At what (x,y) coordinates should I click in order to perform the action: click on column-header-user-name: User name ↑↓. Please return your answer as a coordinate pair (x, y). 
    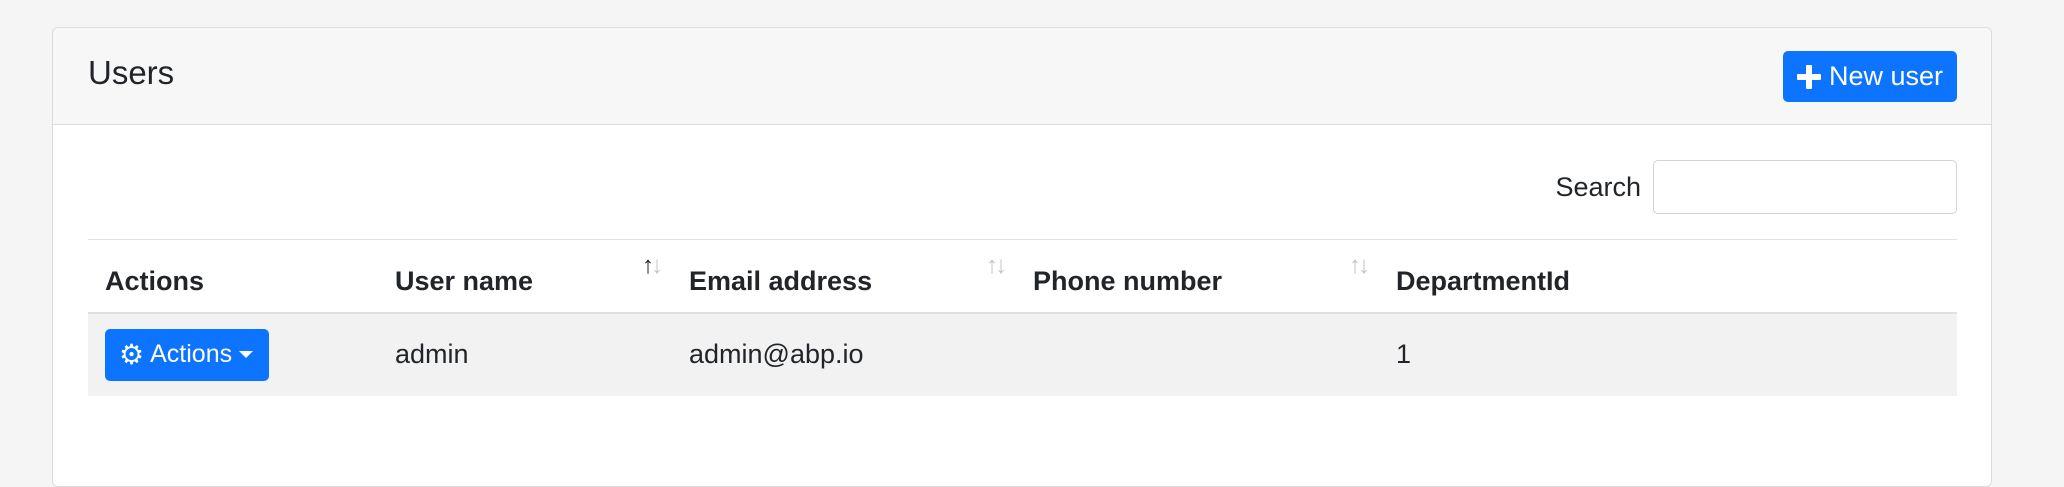
    Looking at the image, I should click on (525, 276).